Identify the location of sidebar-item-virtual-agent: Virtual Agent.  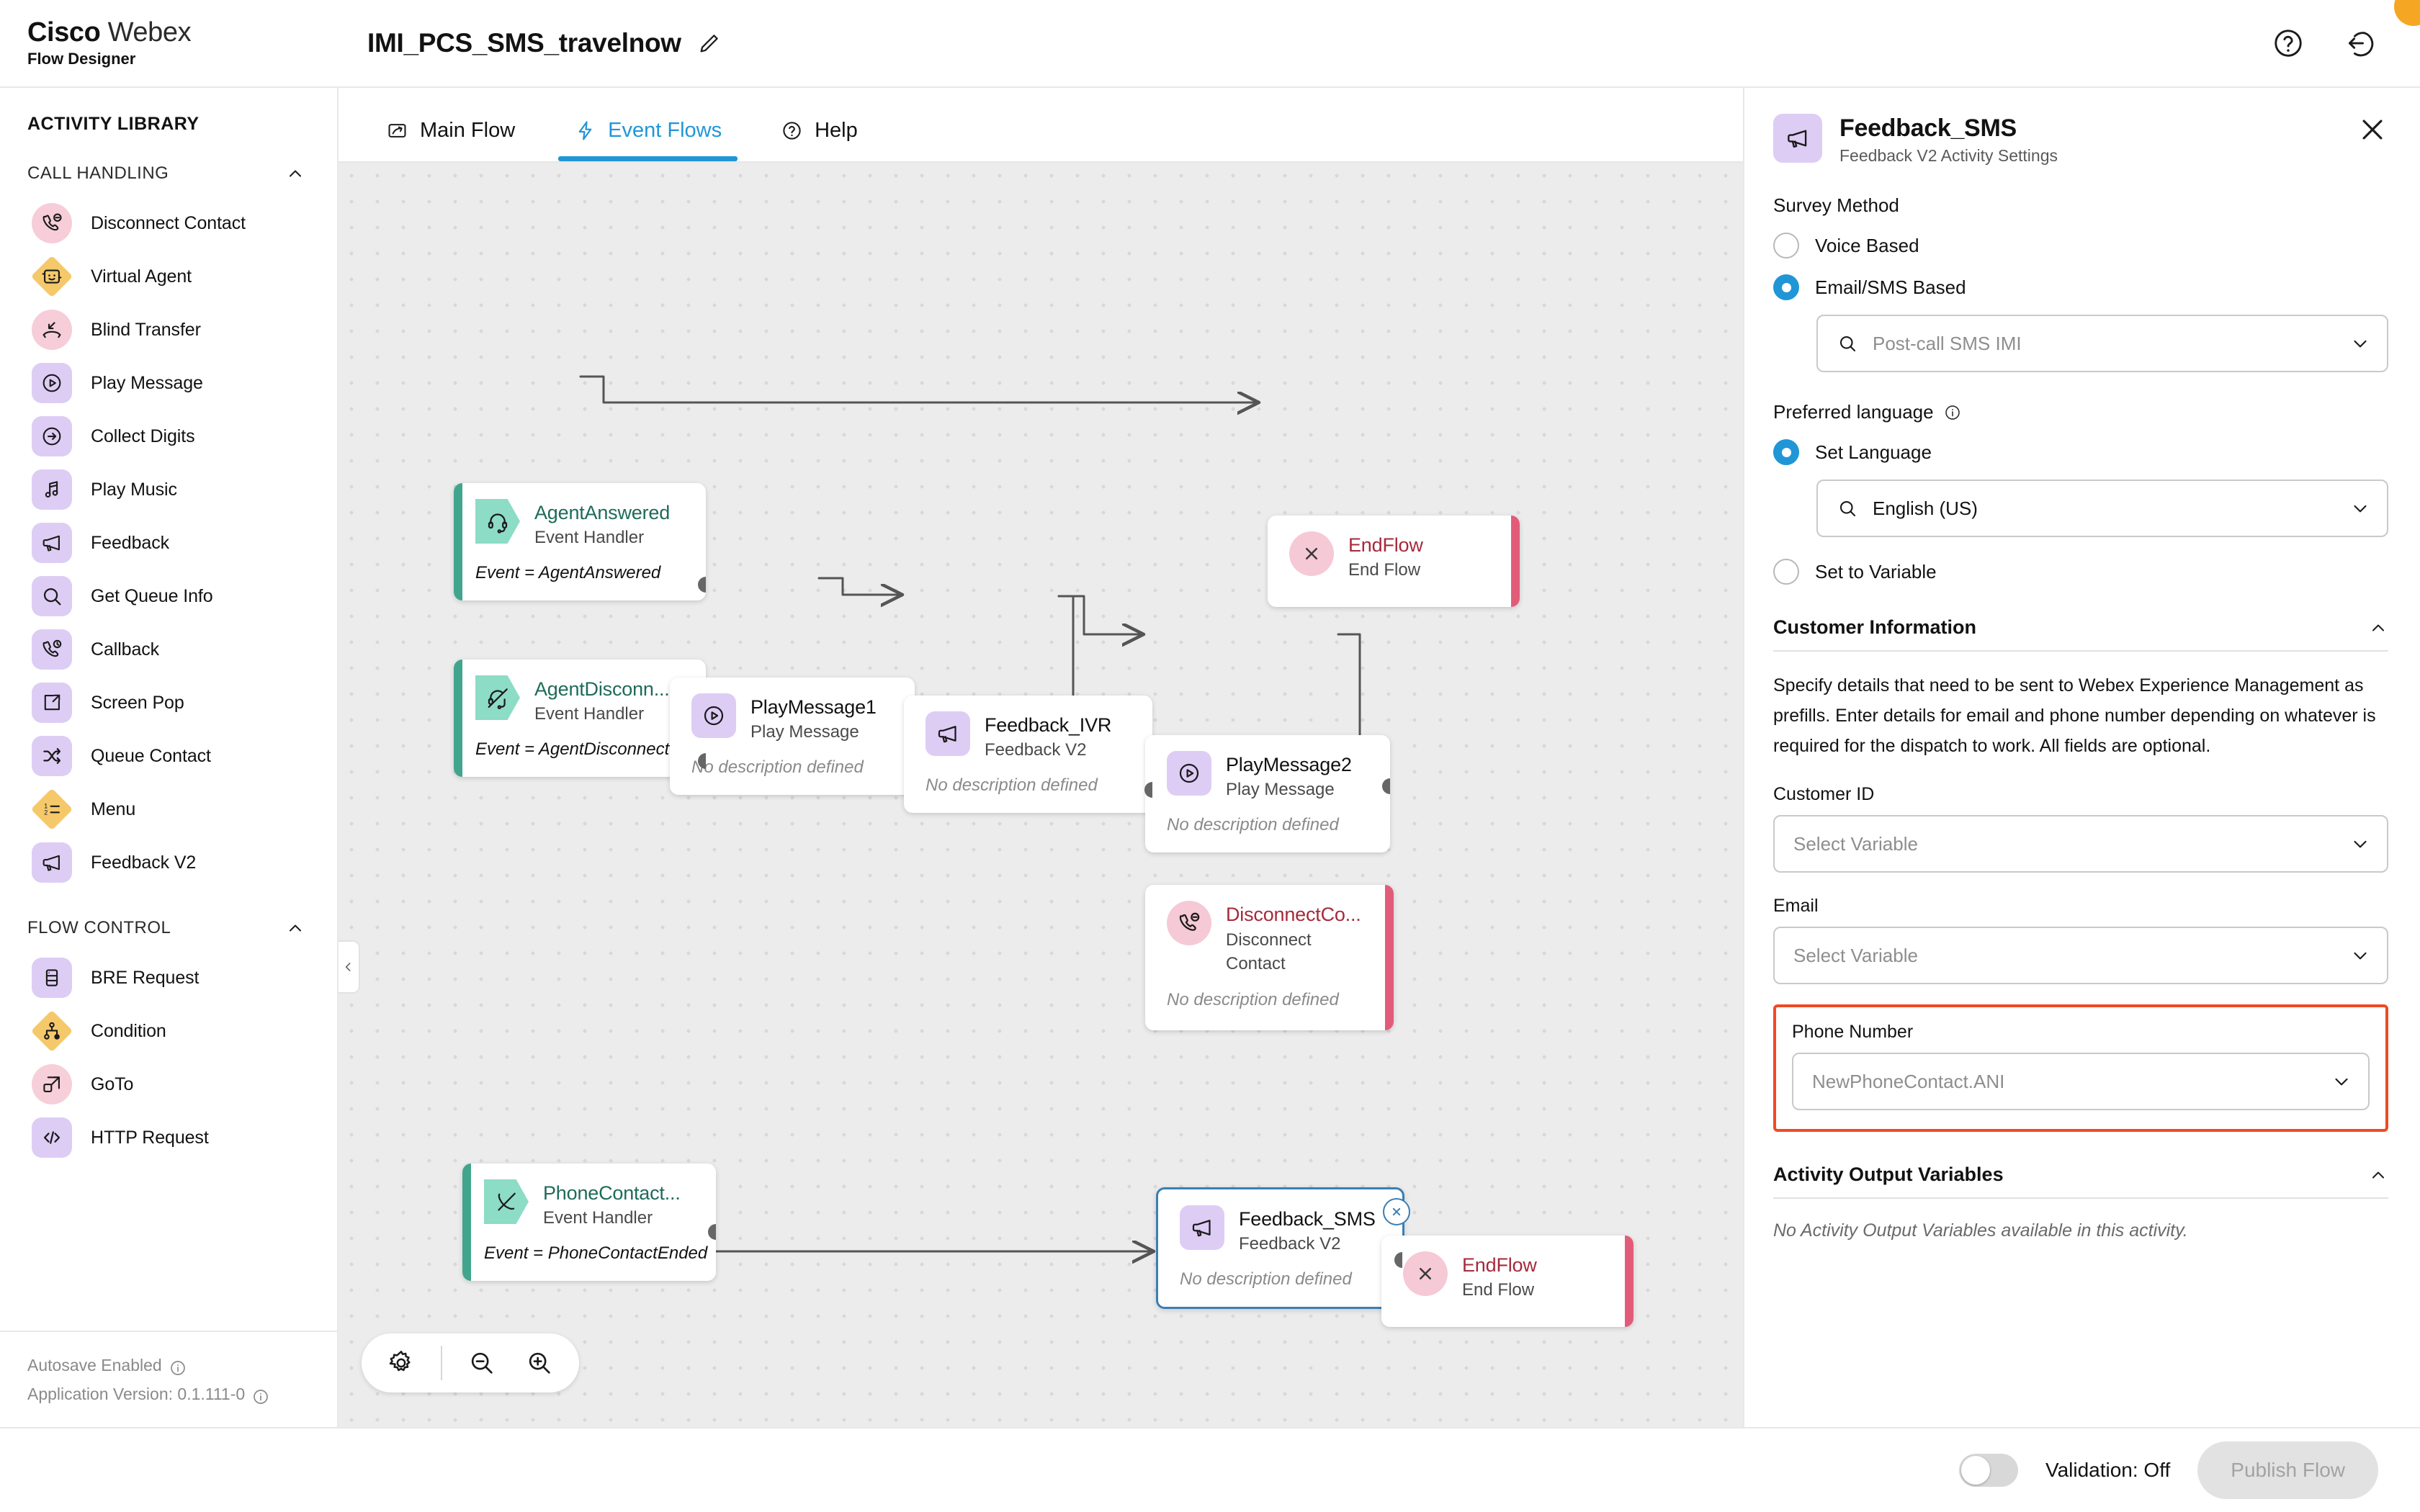
(168, 276).